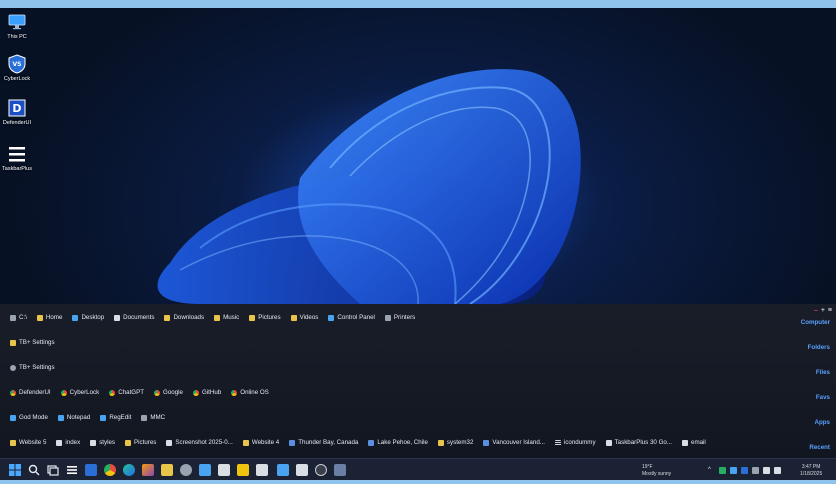 This screenshot has width=836, height=484. I want to click on category-folders: Folders, so click(819, 347).